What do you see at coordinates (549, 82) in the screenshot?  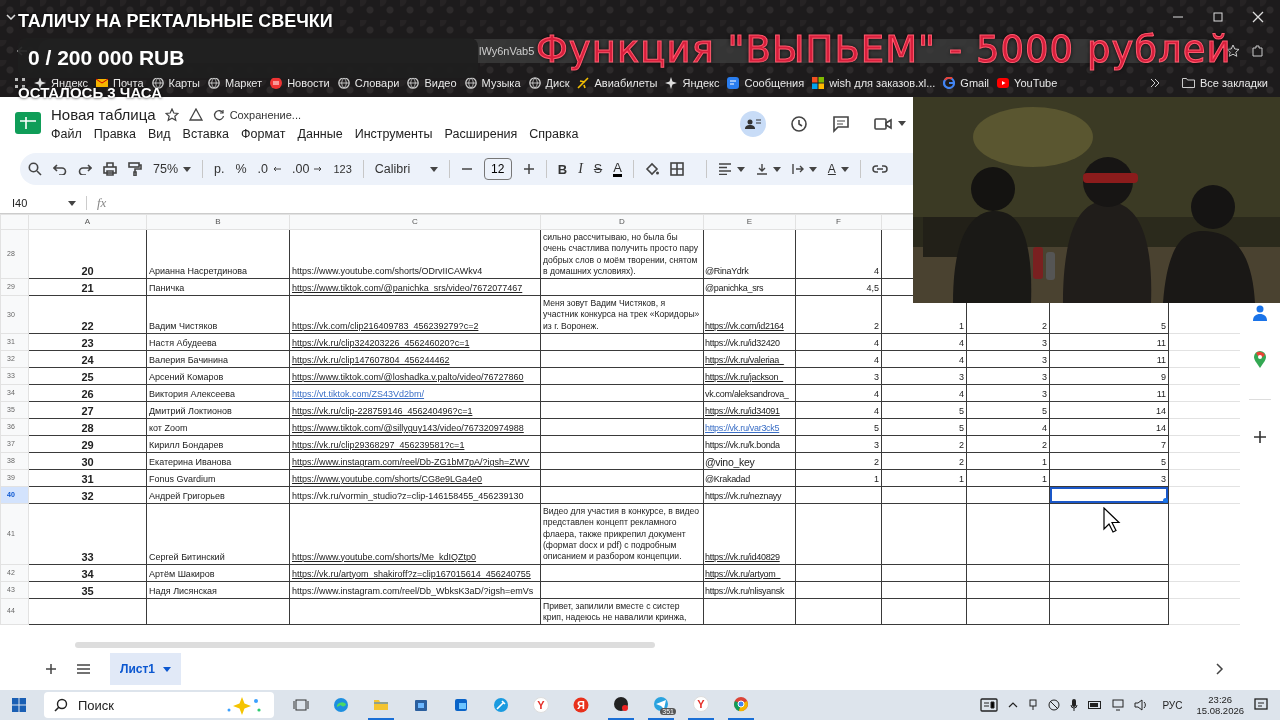 I see `bookmark: Диск` at bounding box center [549, 82].